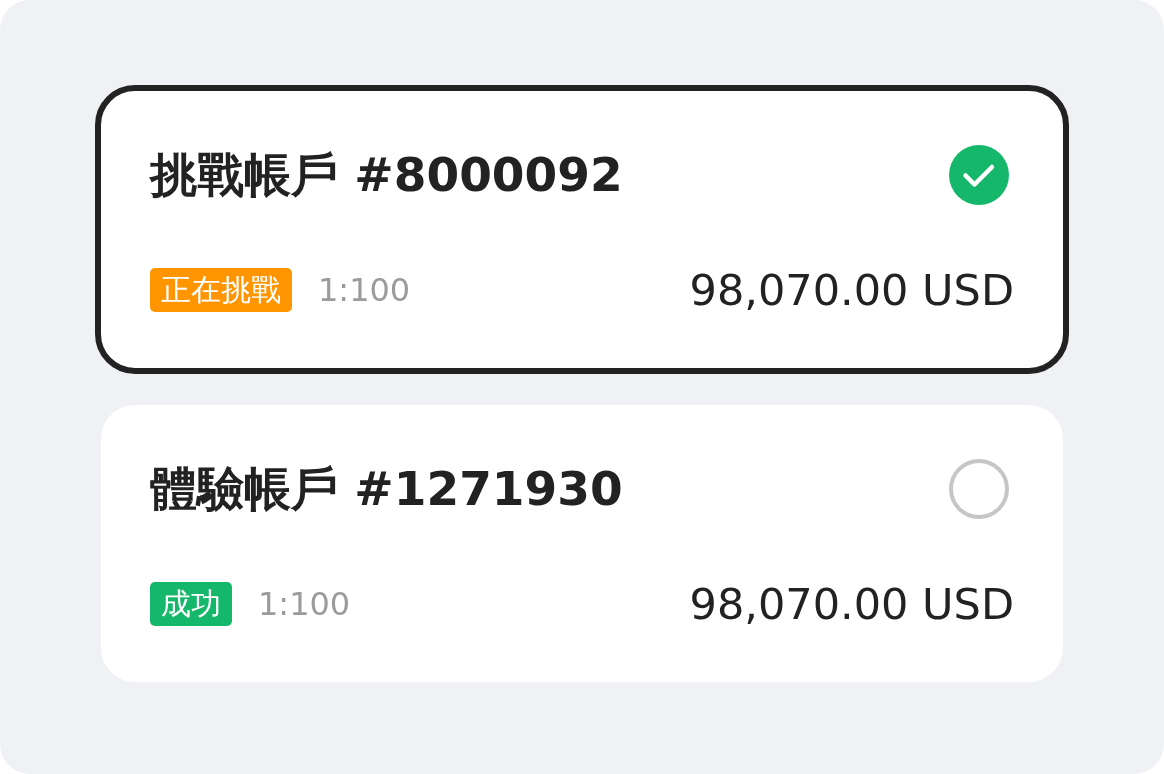 The height and width of the screenshot is (774, 1164). What do you see at coordinates (979, 489) in the screenshot?
I see `radio-circle-icon` at bounding box center [979, 489].